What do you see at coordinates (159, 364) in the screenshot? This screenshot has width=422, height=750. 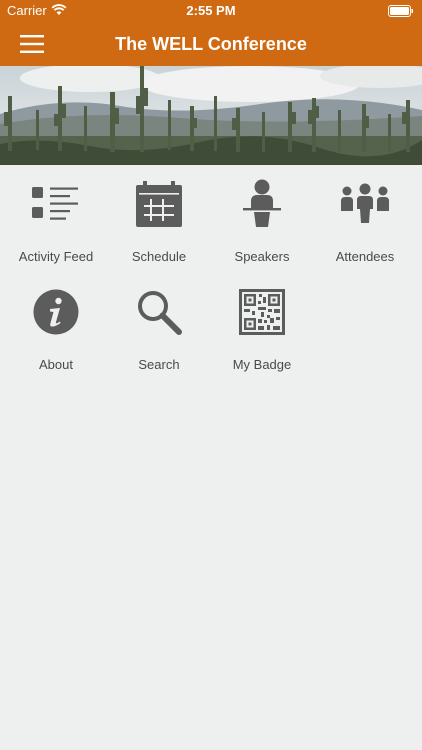 I see `menu-tile-label: Search` at bounding box center [159, 364].